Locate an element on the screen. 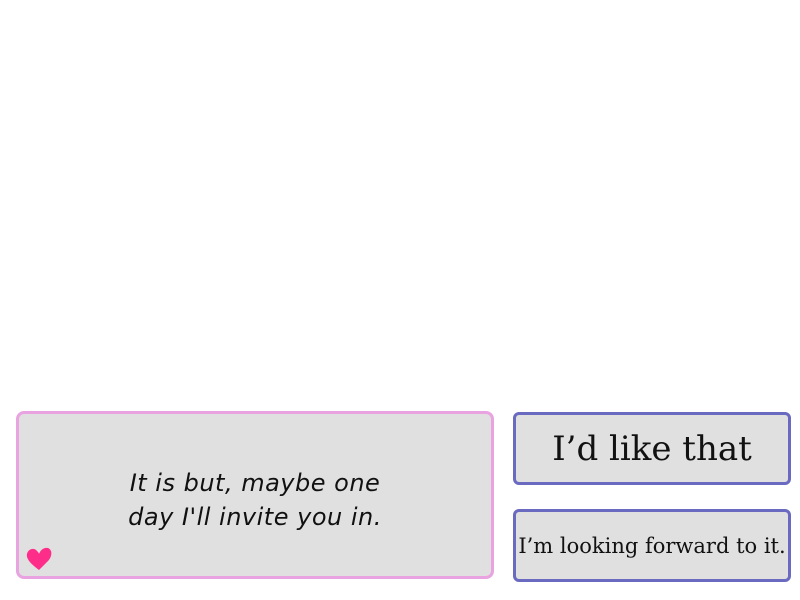  choice-label-1: I’d like that is located at coordinates (652, 448).